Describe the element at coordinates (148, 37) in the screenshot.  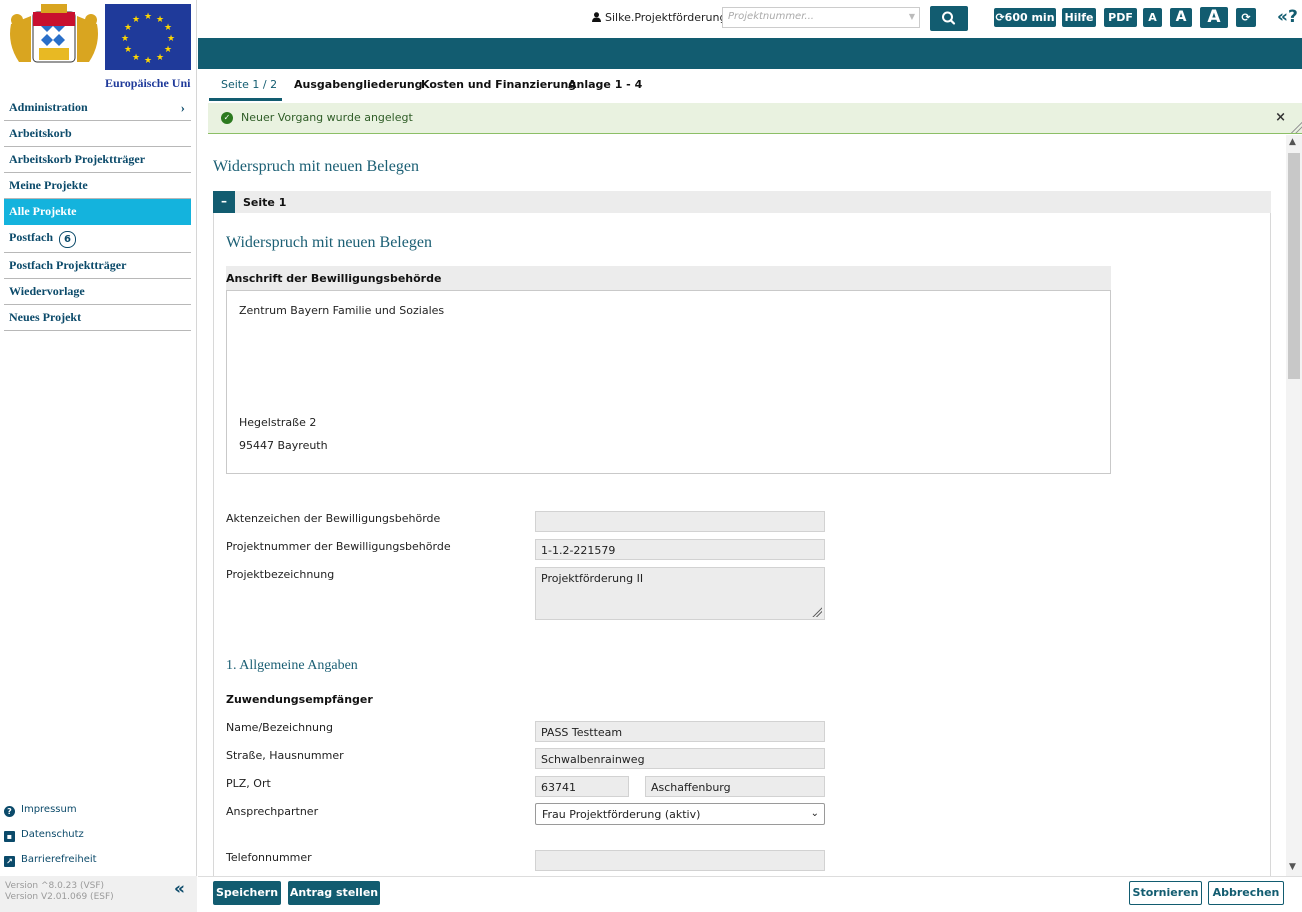
I see `eu-flag-logo: ★ ★ ★ ★ ★ ★ ★ ★ ★ ★ ★ ★` at that location.